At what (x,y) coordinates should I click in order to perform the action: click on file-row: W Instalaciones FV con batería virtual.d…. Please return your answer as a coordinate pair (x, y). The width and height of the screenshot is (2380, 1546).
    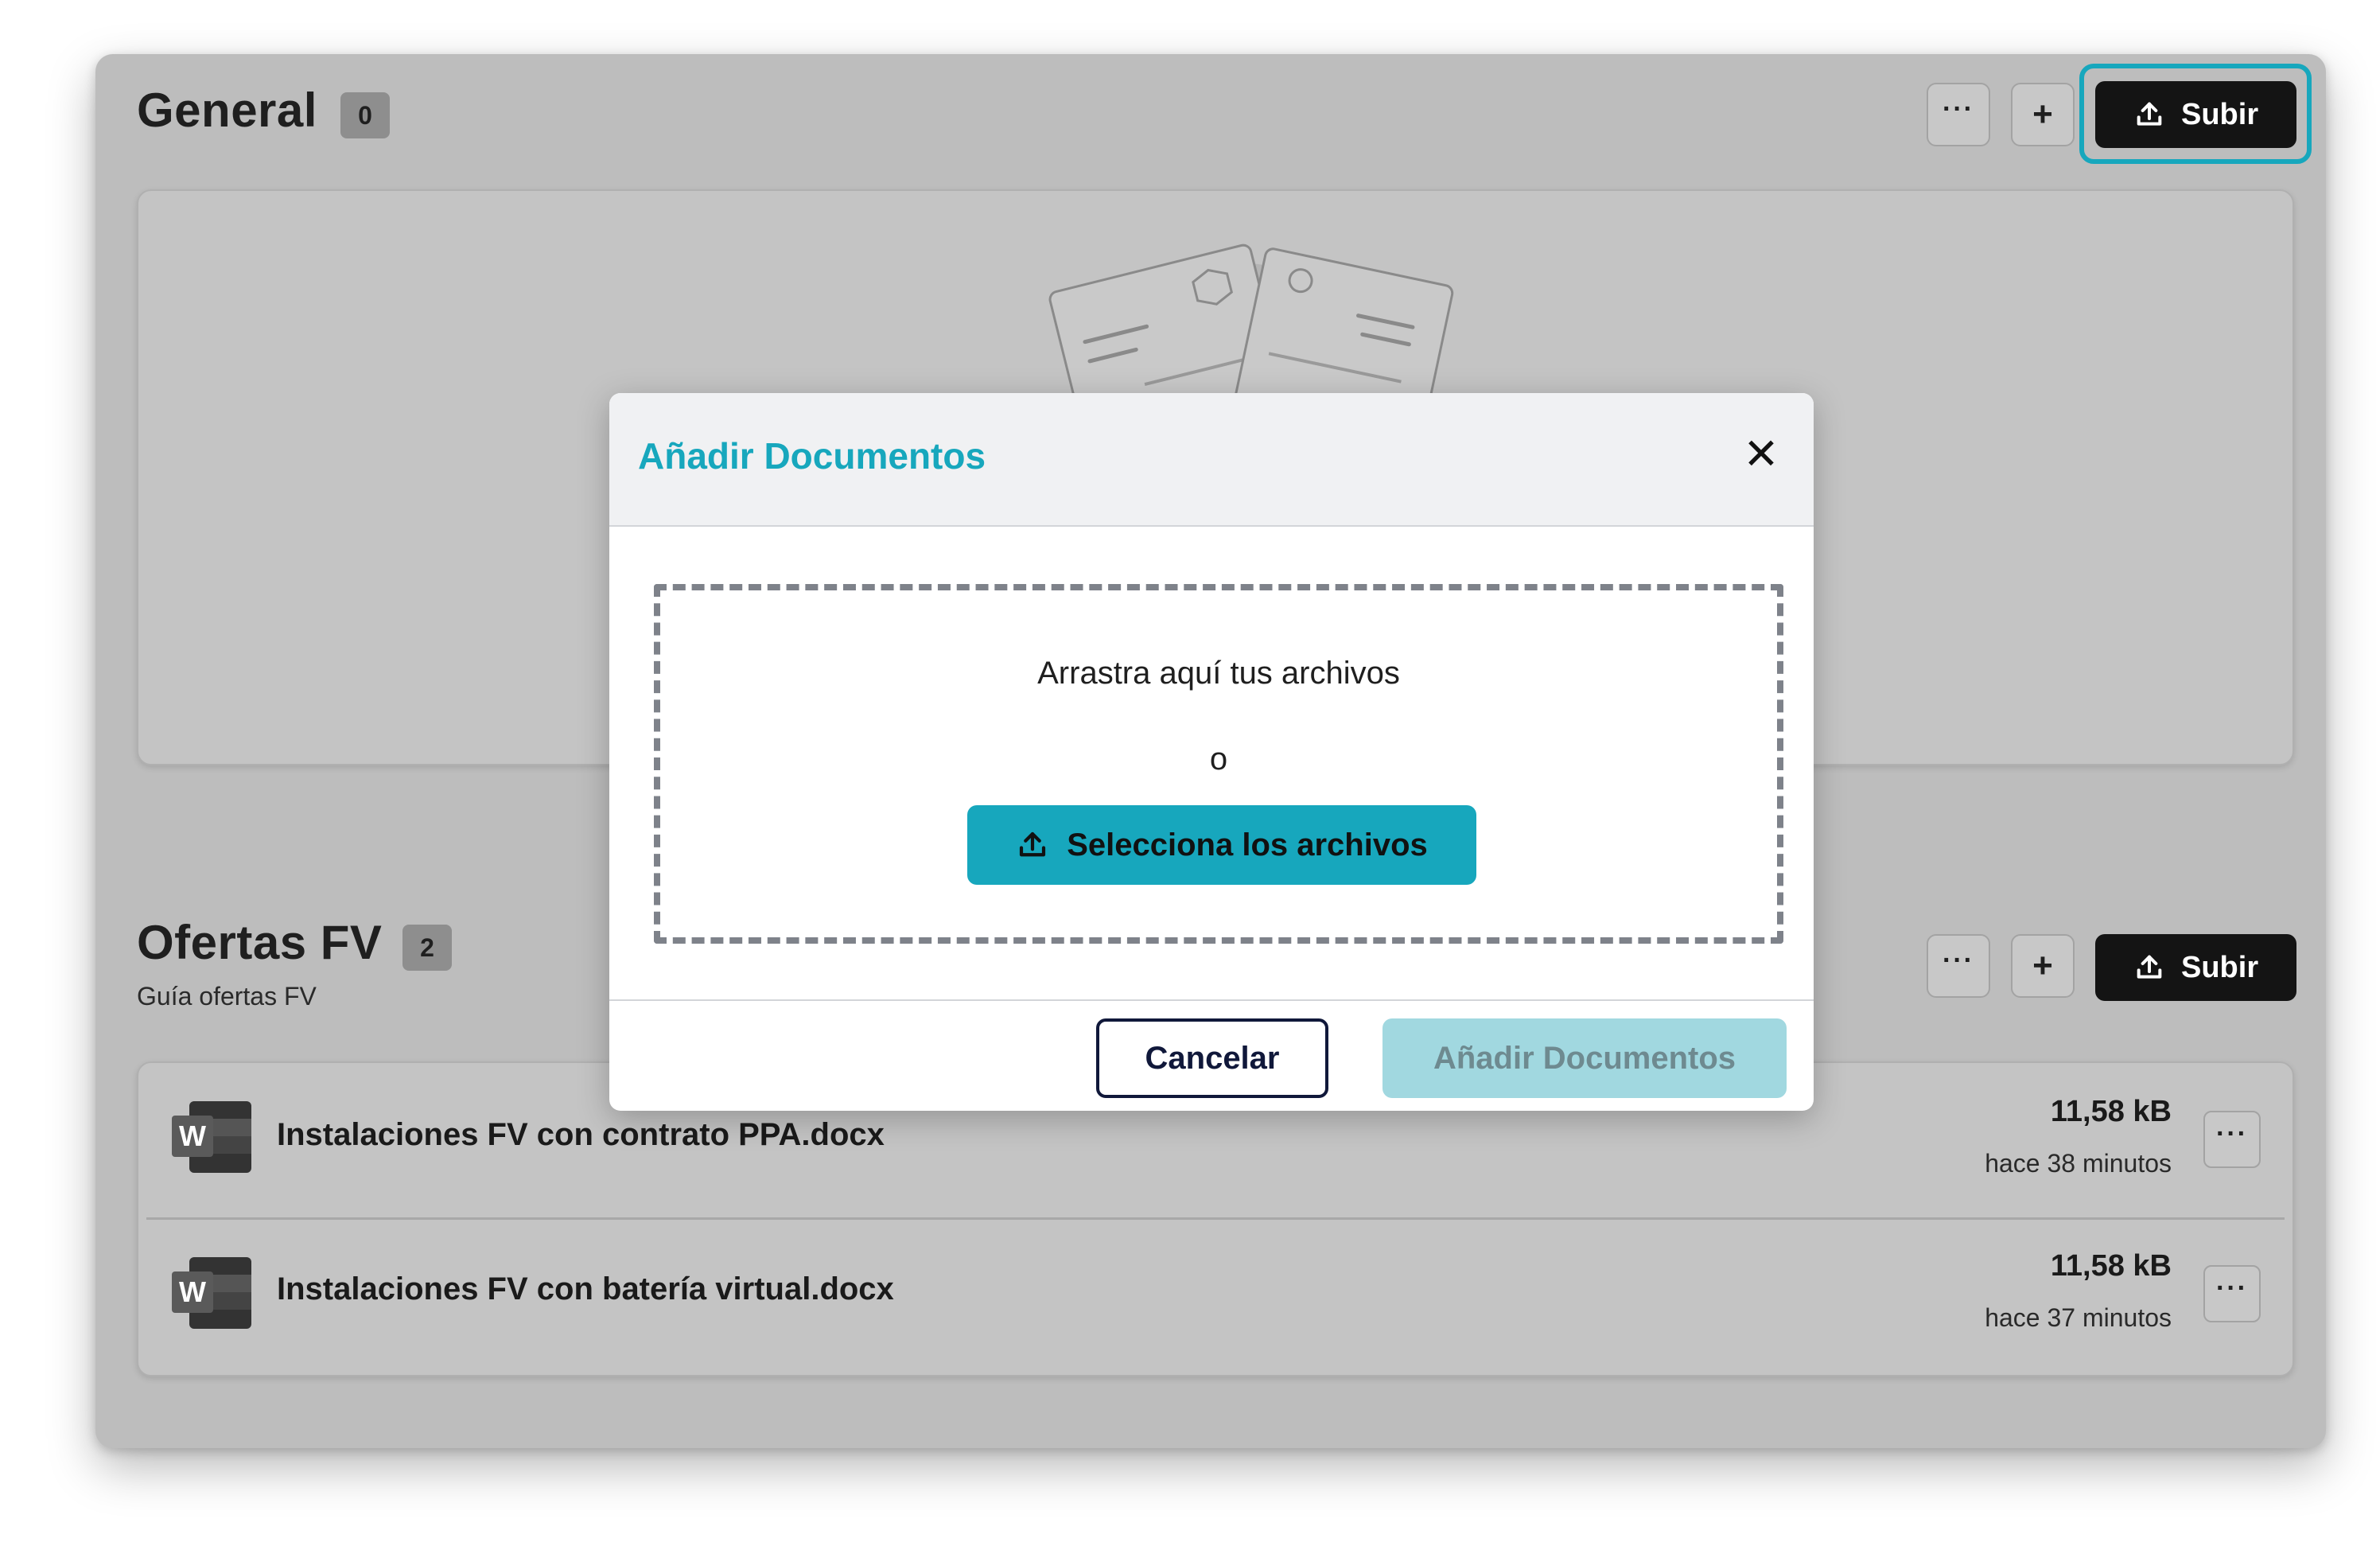
    Looking at the image, I should click on (1215, 1297).